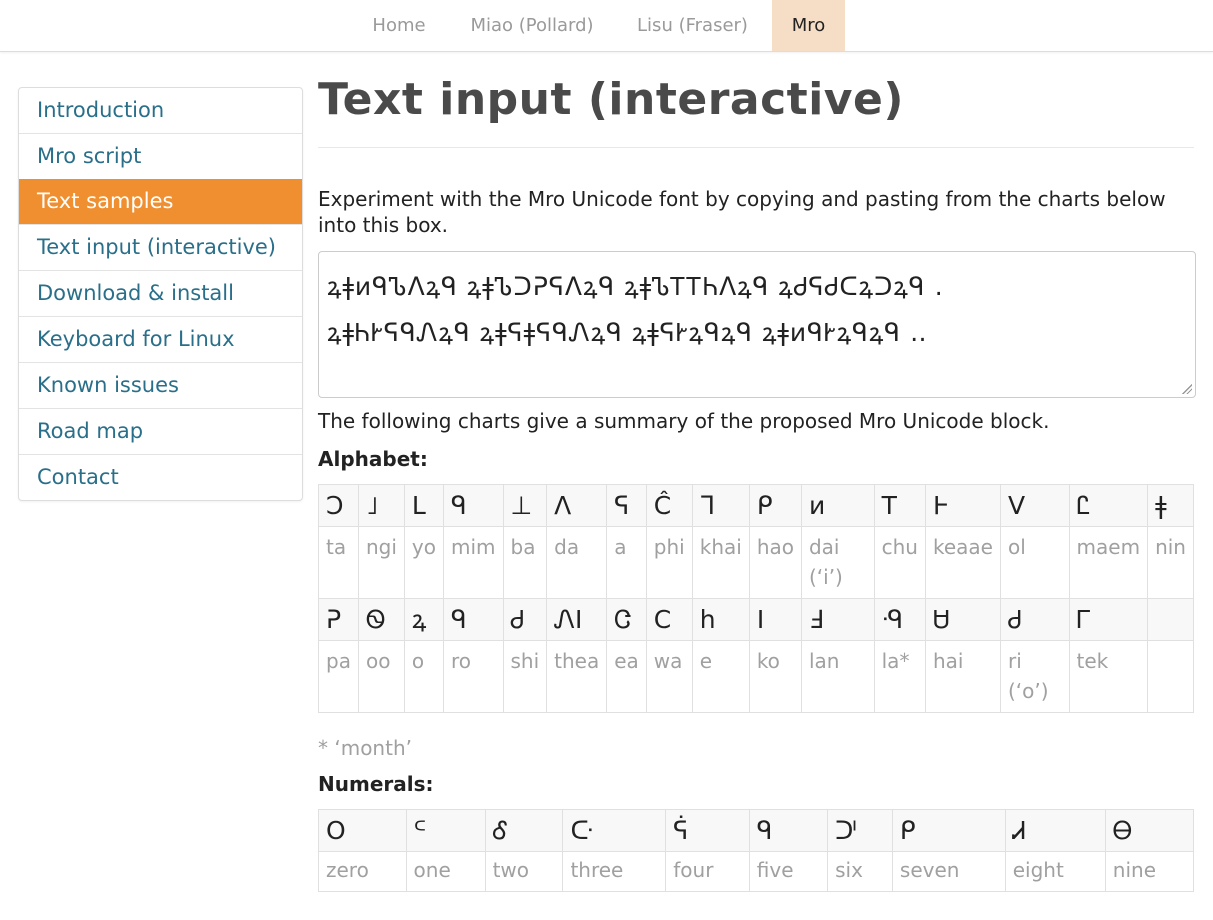  I want to click on alphabet-name-cell: ko, so click(775, 676).